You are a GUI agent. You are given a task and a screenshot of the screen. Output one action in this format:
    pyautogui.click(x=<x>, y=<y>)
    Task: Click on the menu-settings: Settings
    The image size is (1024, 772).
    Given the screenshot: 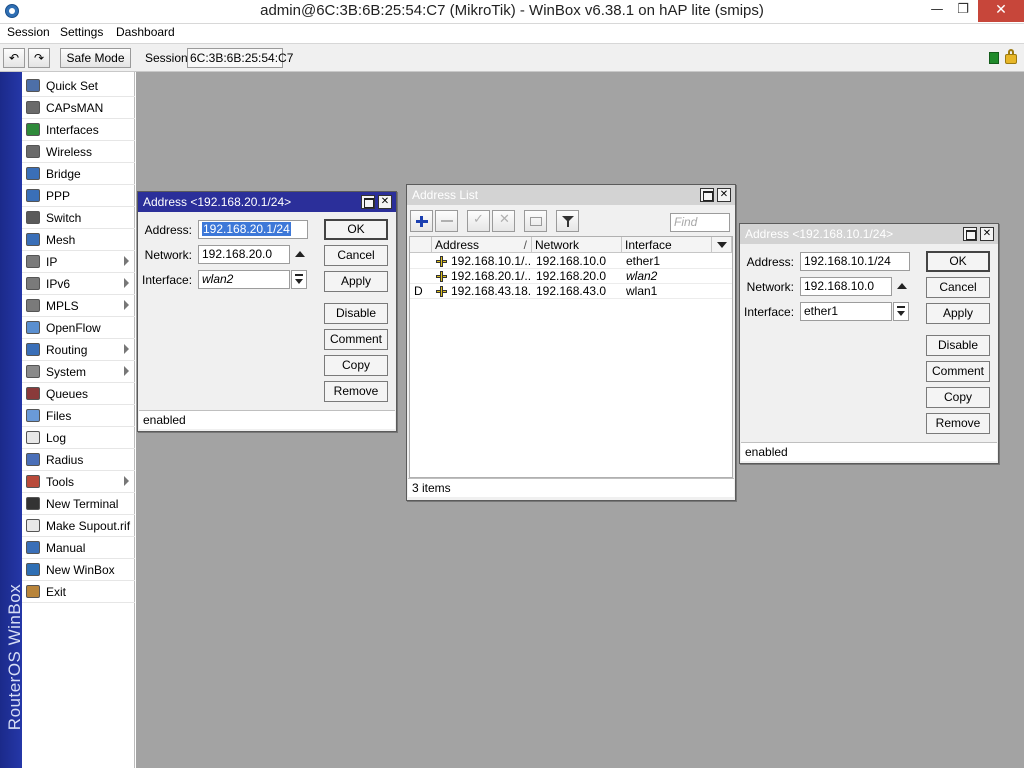 What is the action you would take?
    pyautogui.click(x=81, y=32)
    